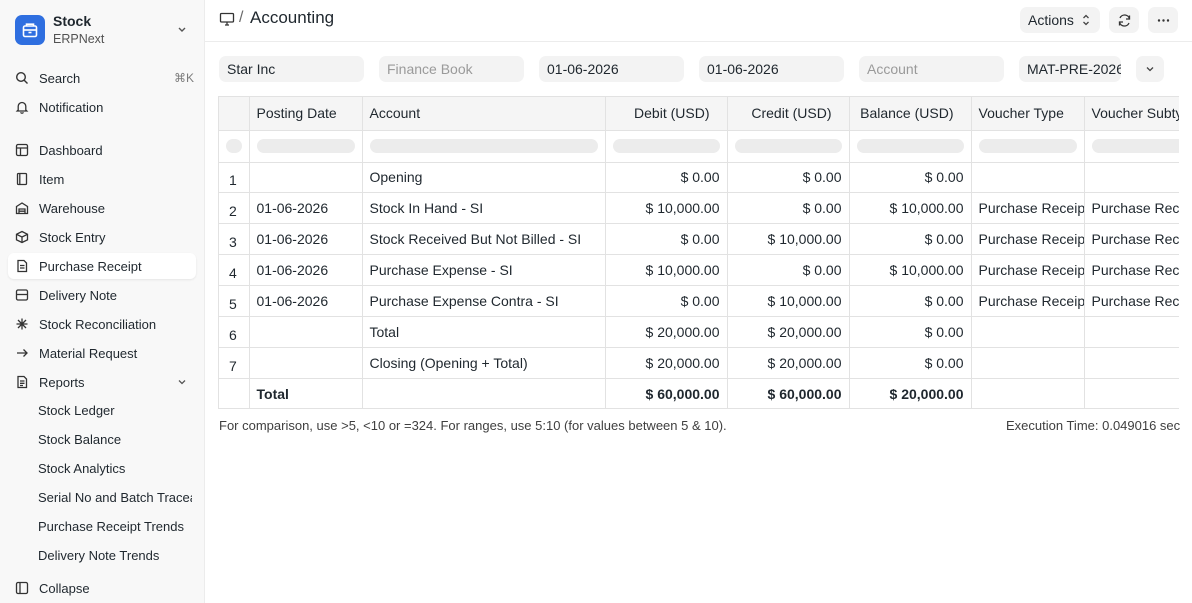  I want to click on cell-account: Total, so click(484, 332).